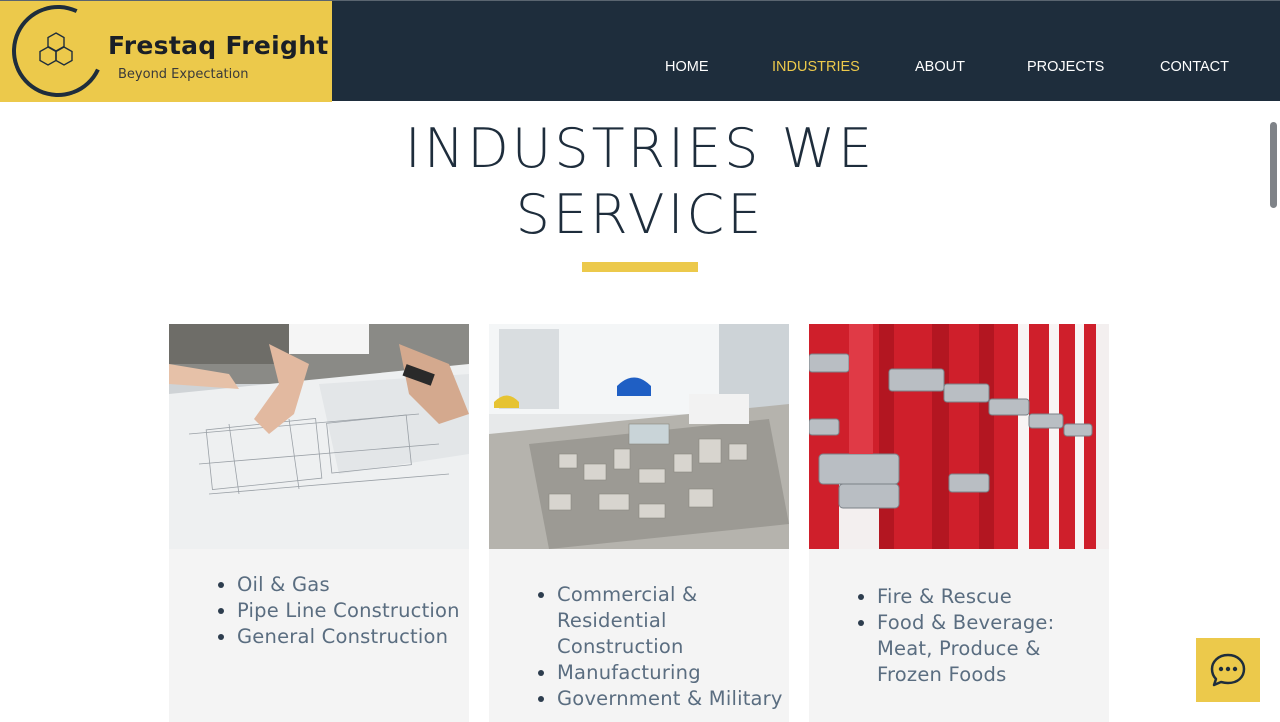  I want to click on chat-bubble-icon, so click(1228, 670).